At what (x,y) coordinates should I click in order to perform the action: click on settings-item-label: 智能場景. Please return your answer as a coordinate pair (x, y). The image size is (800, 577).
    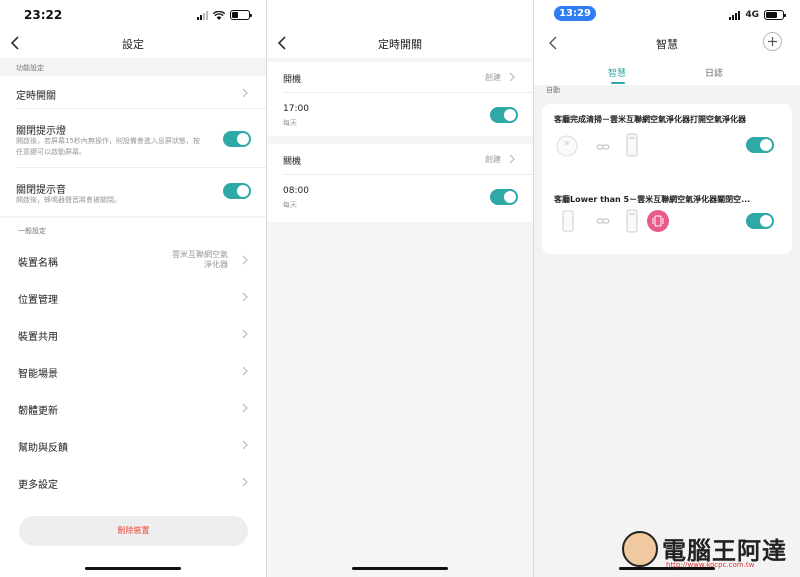
    Looking at the image, I should click on (38, 374).